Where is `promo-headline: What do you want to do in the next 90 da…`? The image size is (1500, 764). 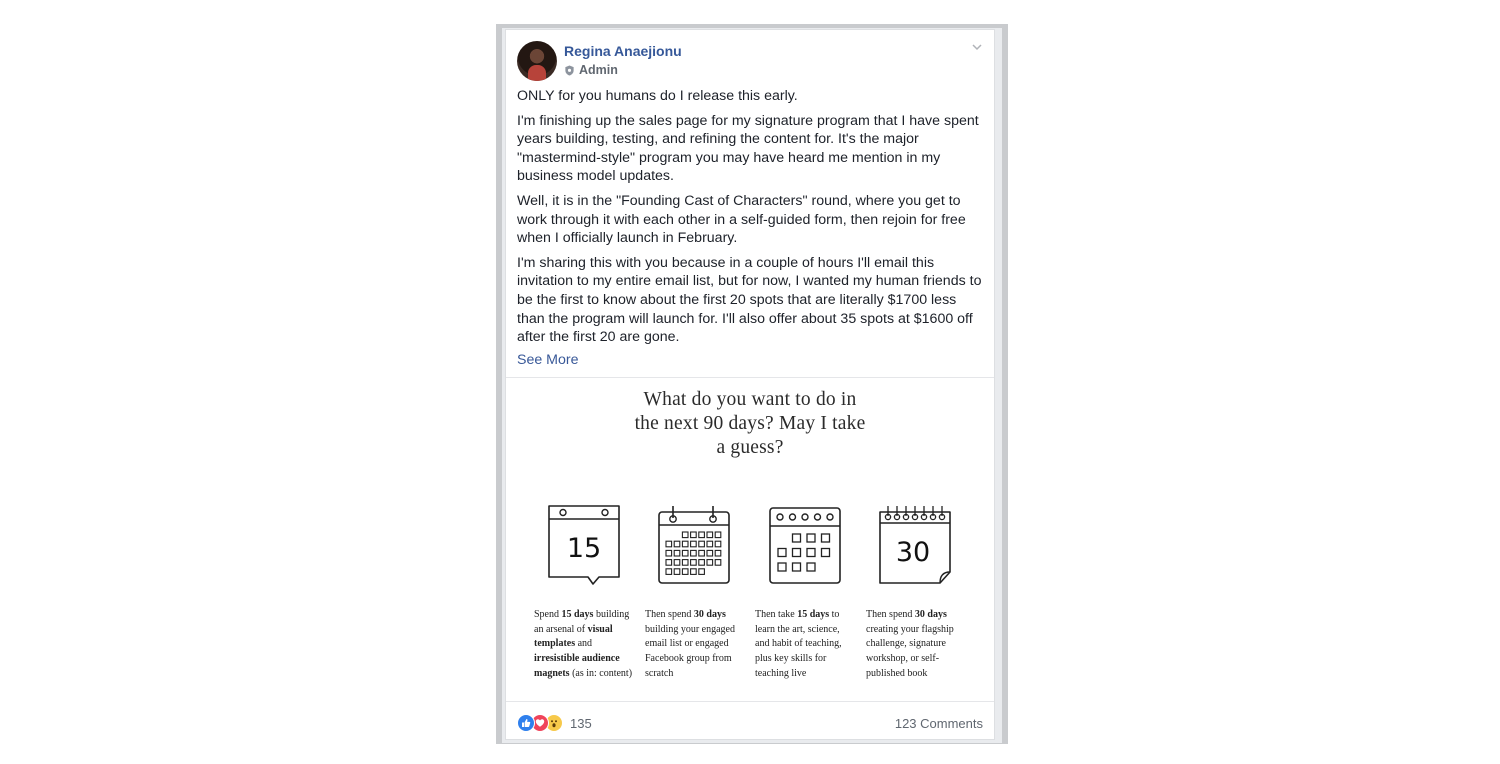
promo-headline: What do you want to do in the next 90 da… is located at coordinates (750, 423).